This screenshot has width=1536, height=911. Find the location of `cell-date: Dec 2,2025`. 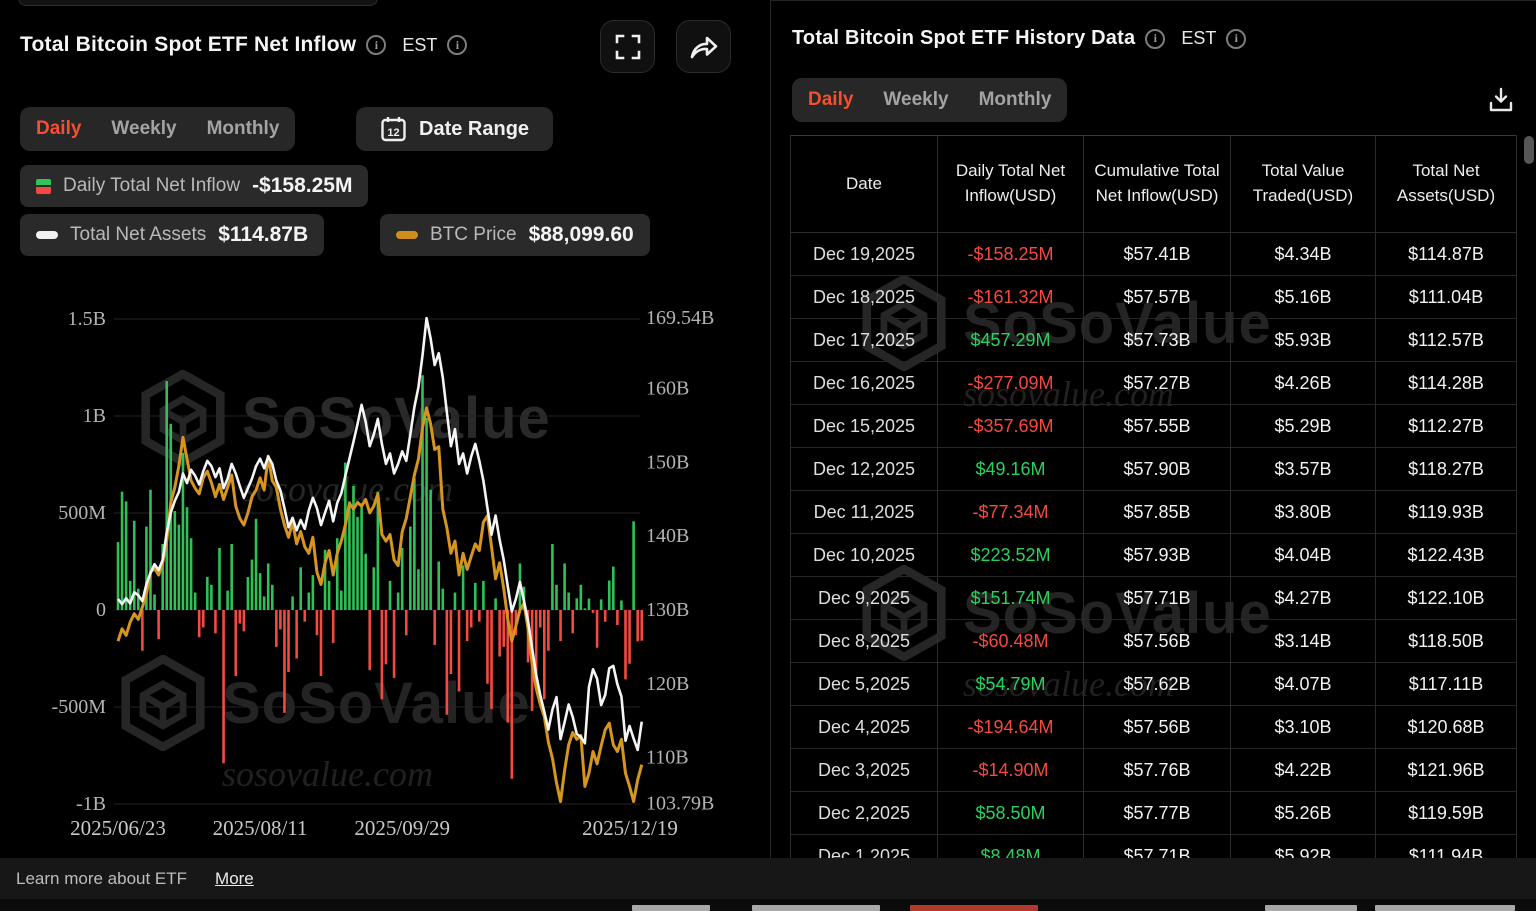

cell-date: Dec 2,2025 is located at coordinates (864, 813).